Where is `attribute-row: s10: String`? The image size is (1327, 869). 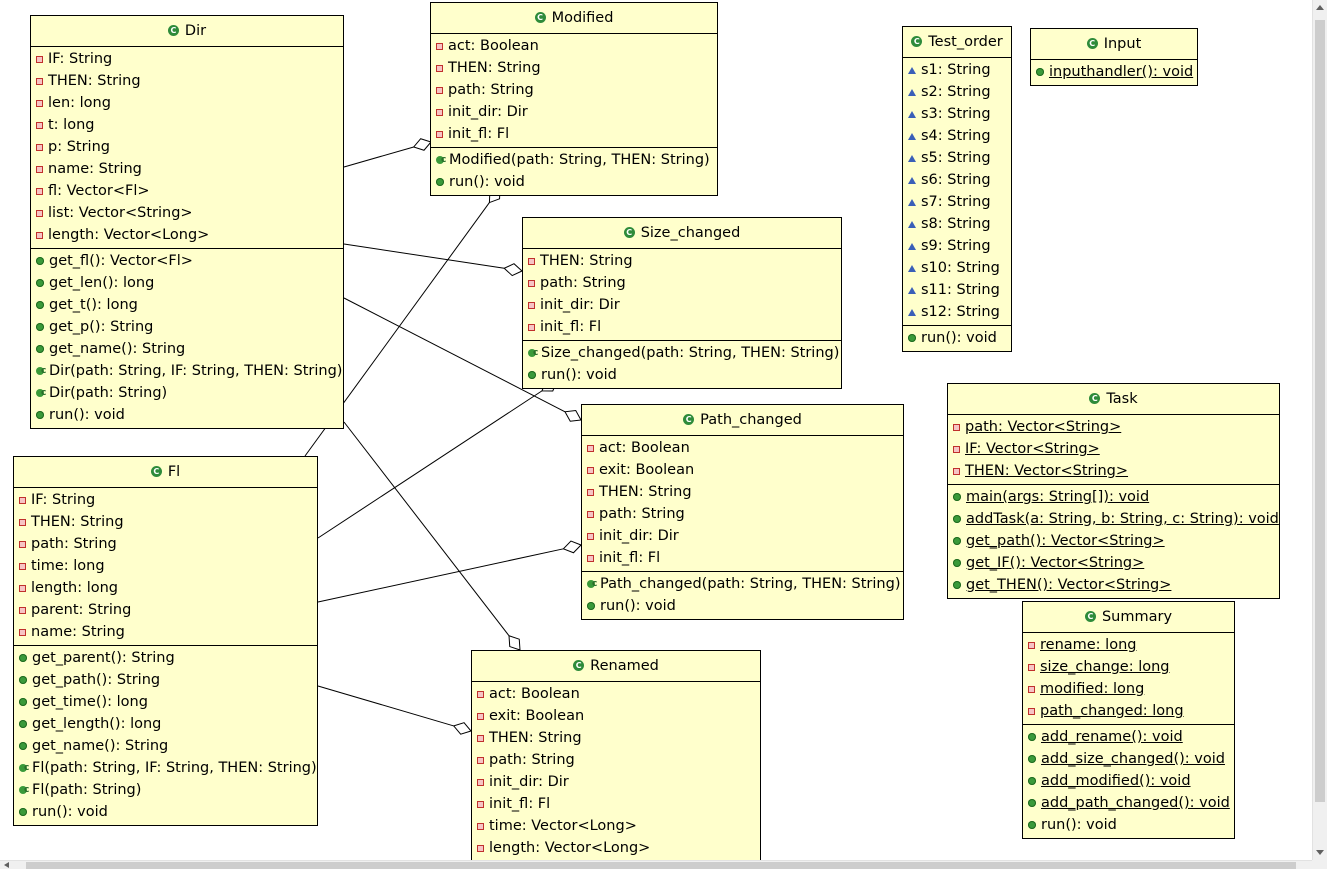 attribute-row: s10: String is located at coordinates (957, 268).